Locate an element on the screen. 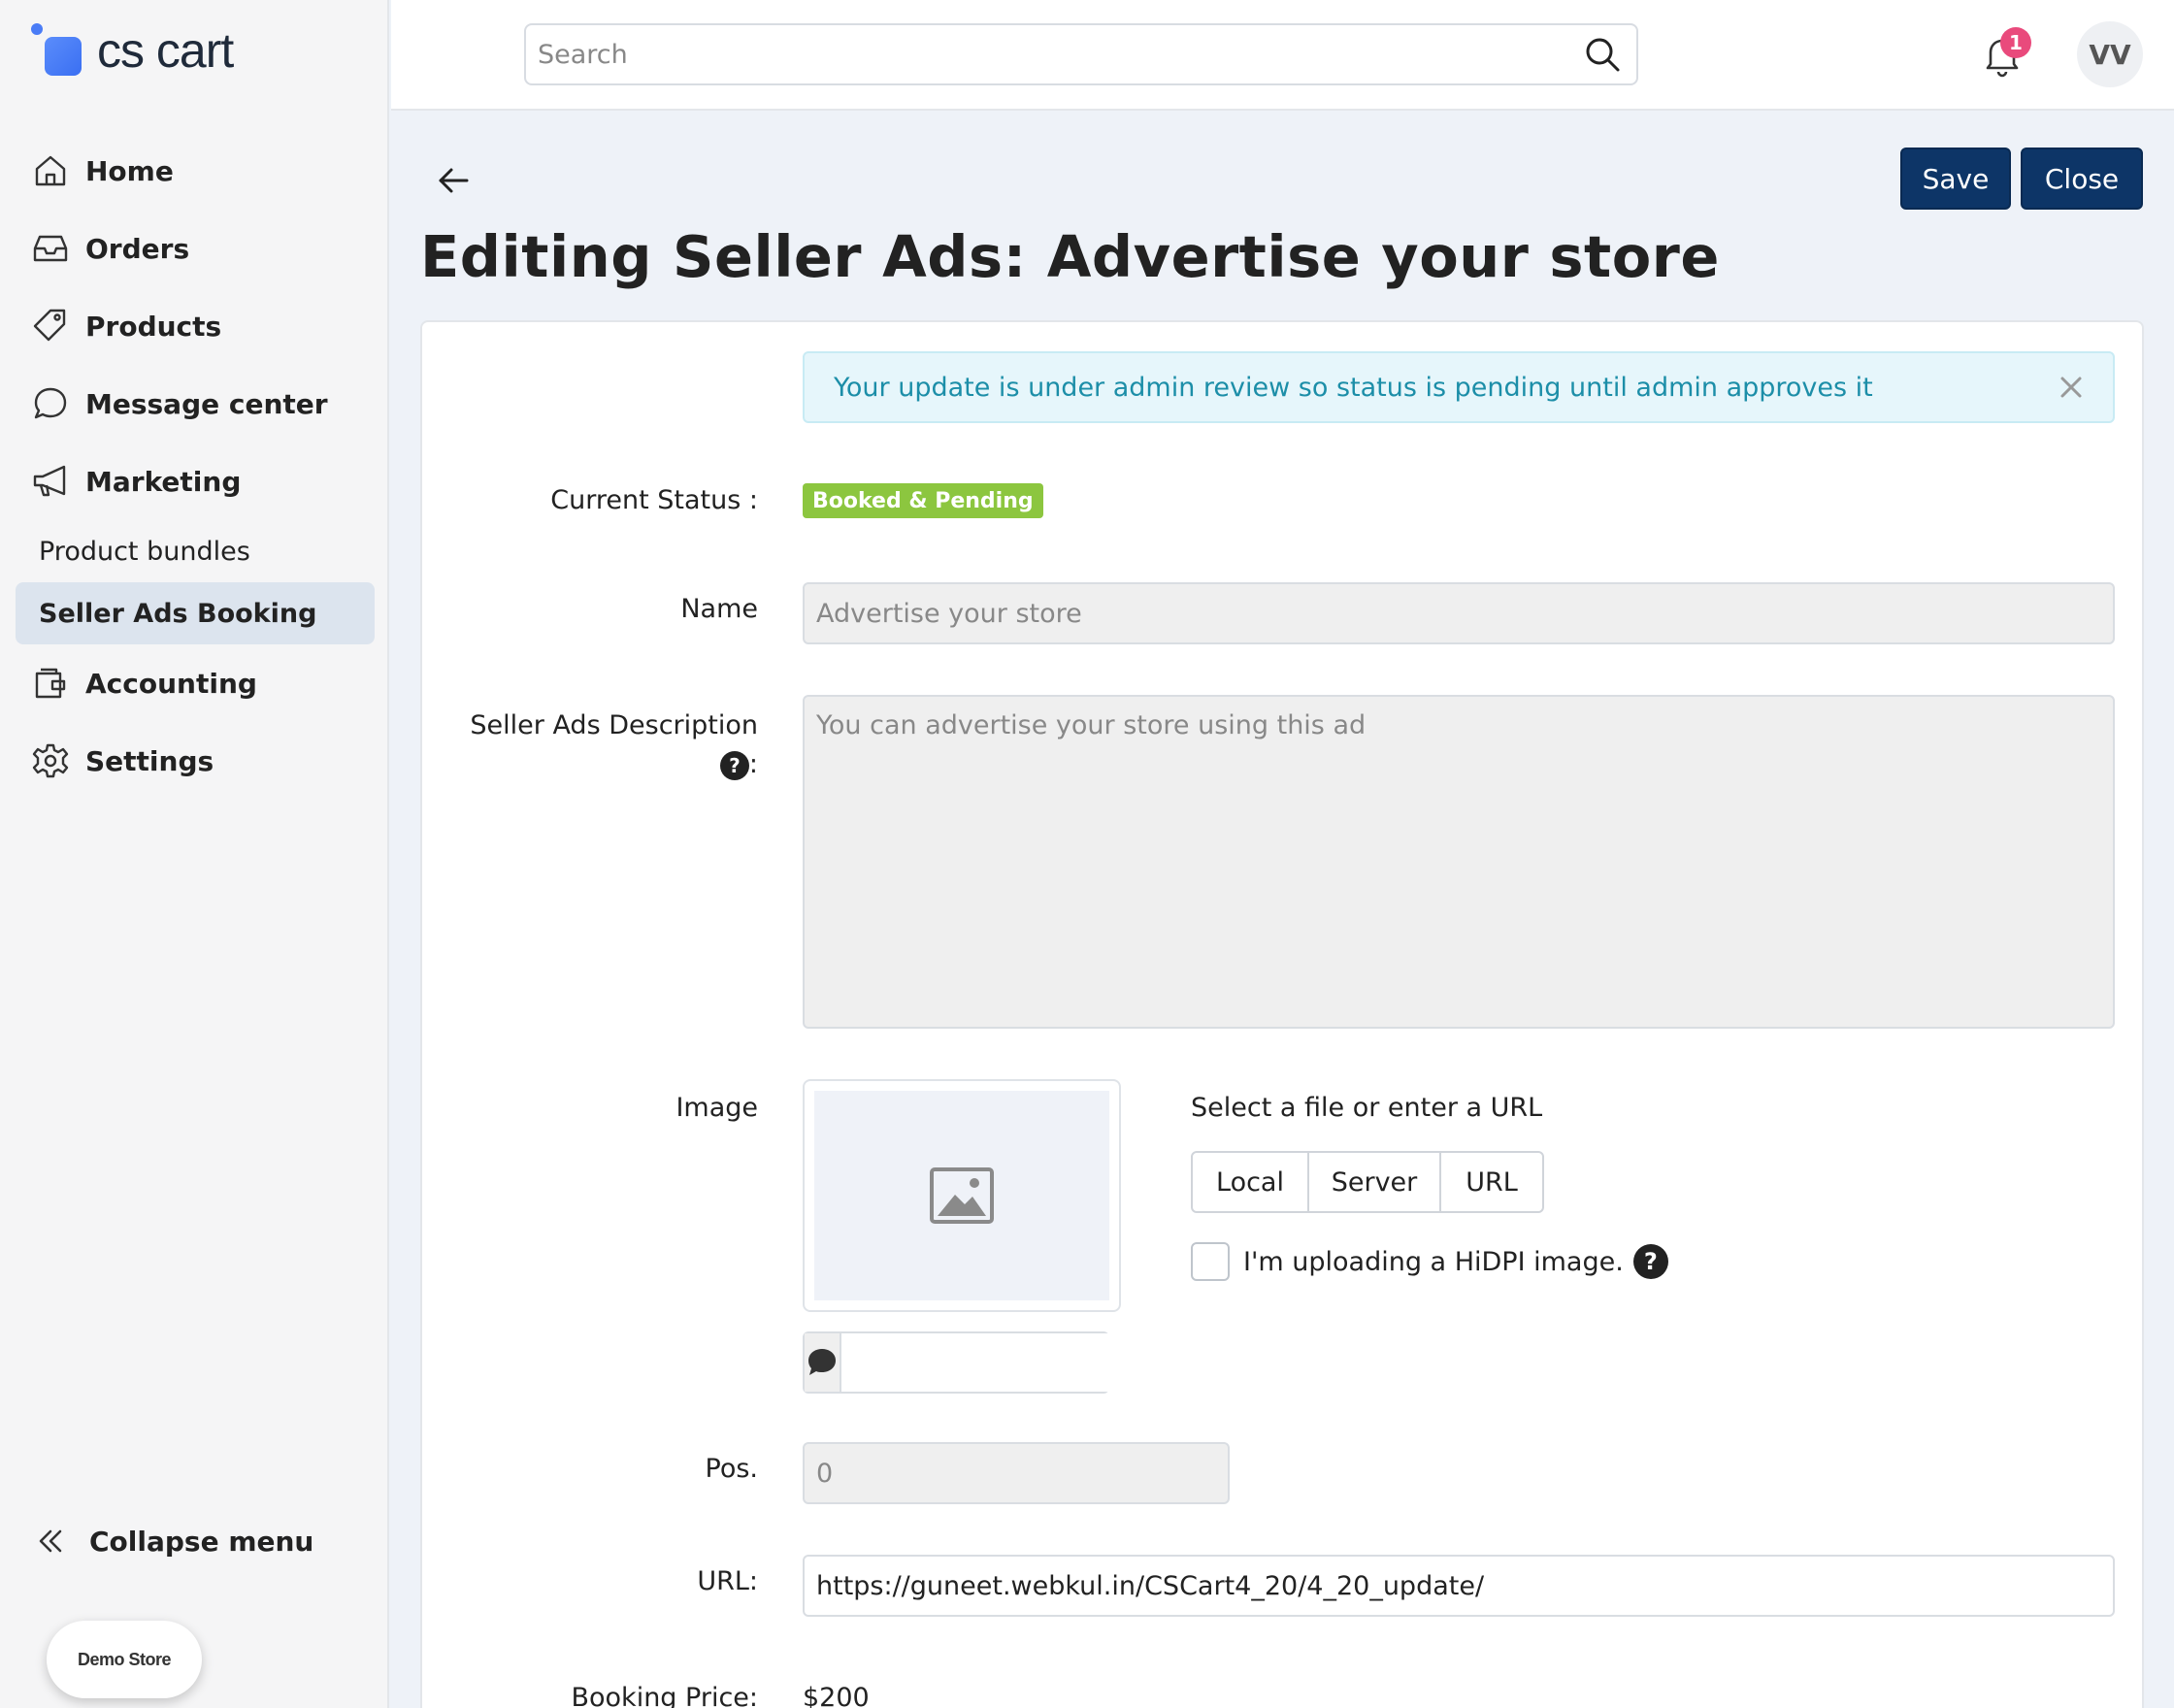  hidpi-label: I'm uploading a HiDPI image. is located at coordinates (1433, 1262).